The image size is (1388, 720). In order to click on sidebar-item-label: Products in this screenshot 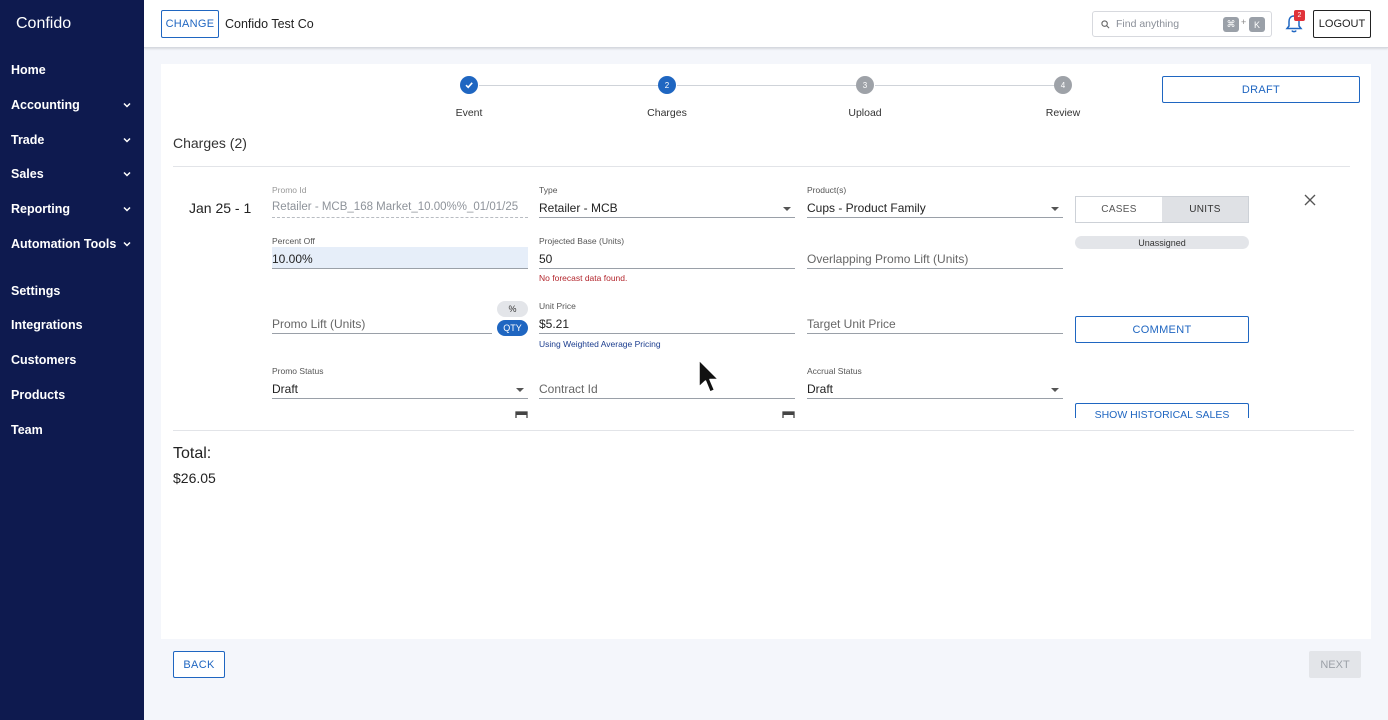, I will do `click(38, 395)`.